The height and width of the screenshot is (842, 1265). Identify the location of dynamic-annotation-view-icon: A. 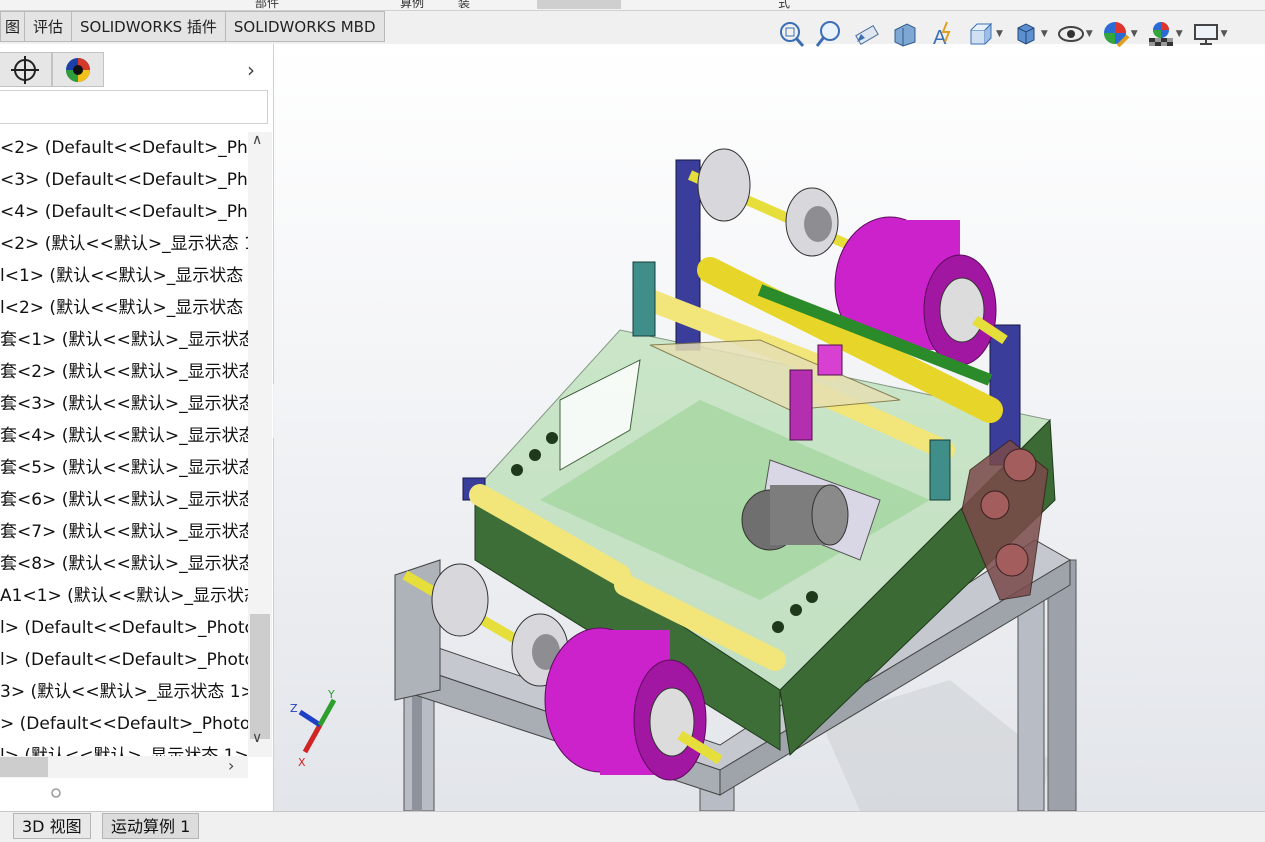
(943, 34).